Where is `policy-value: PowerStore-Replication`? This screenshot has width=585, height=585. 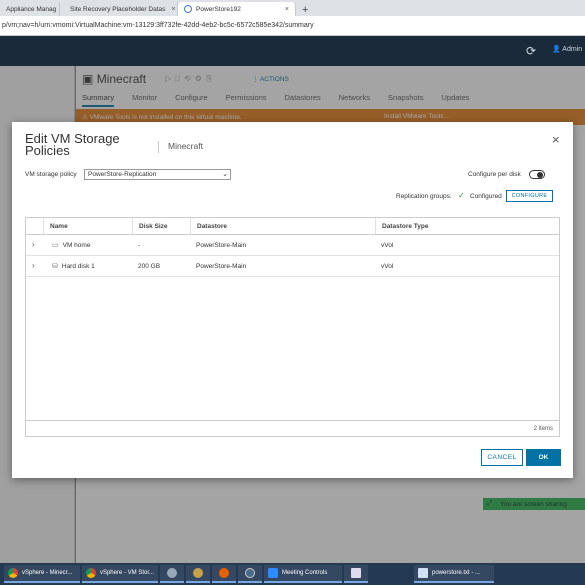
policy-value: PowerStore-Replication is located at coordinates (122, 174).